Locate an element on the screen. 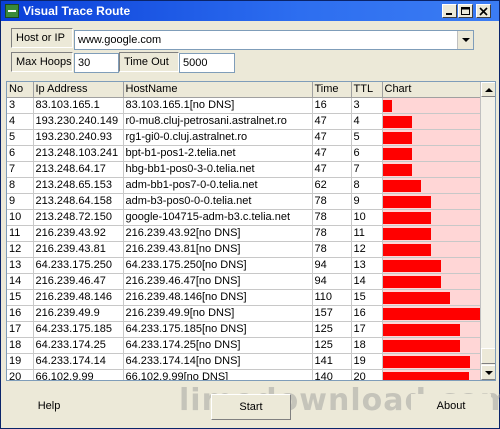  col-header-hostname: HostName is located at coordinates (218, 90).